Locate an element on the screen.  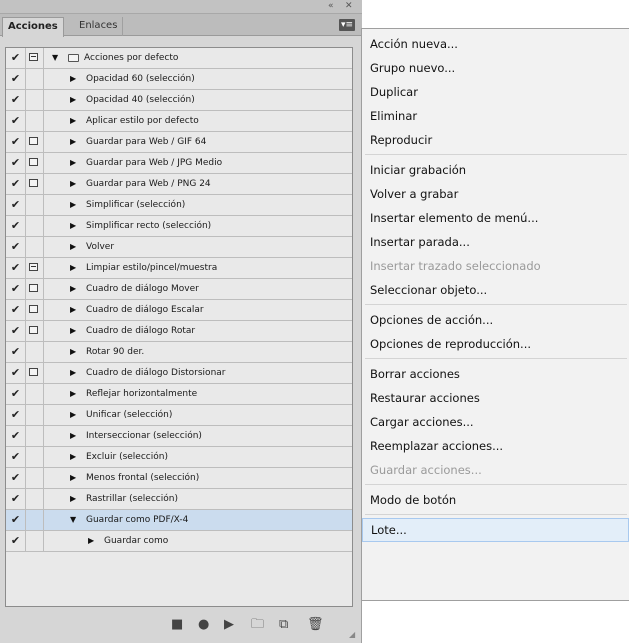
menu-item: Borrar acciones is located at coordinates (495, 374).